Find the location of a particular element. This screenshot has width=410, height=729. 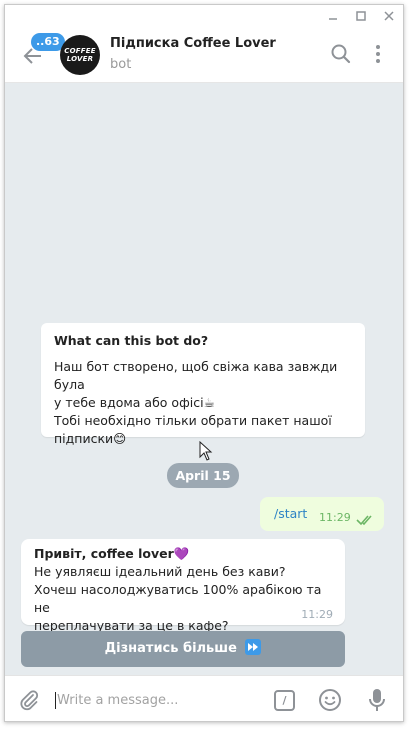

emoji-icon is located at coordinates (330, 700).